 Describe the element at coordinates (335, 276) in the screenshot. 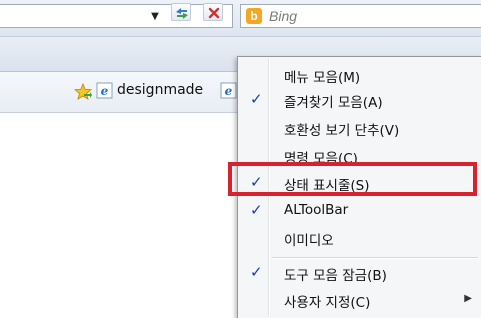

I see `menu-item-label: 도구 모음 잠금(B)` at that location.